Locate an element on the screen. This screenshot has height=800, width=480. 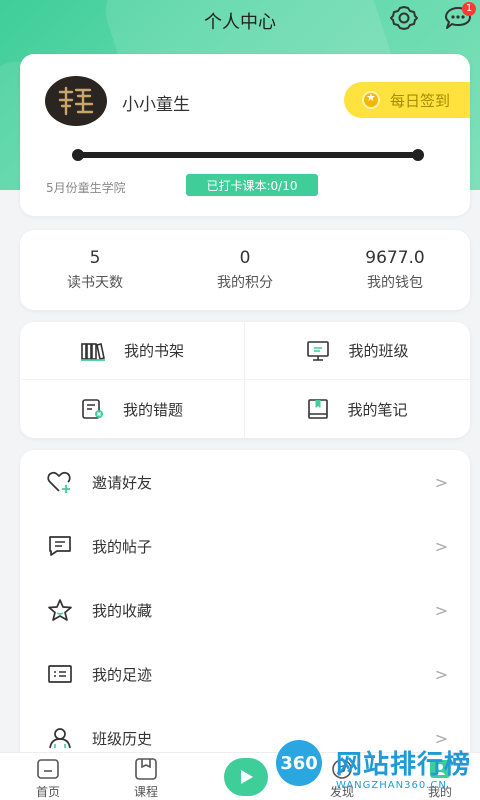
grid-item-class: 我的班级 is located at coordinates (357, 351).